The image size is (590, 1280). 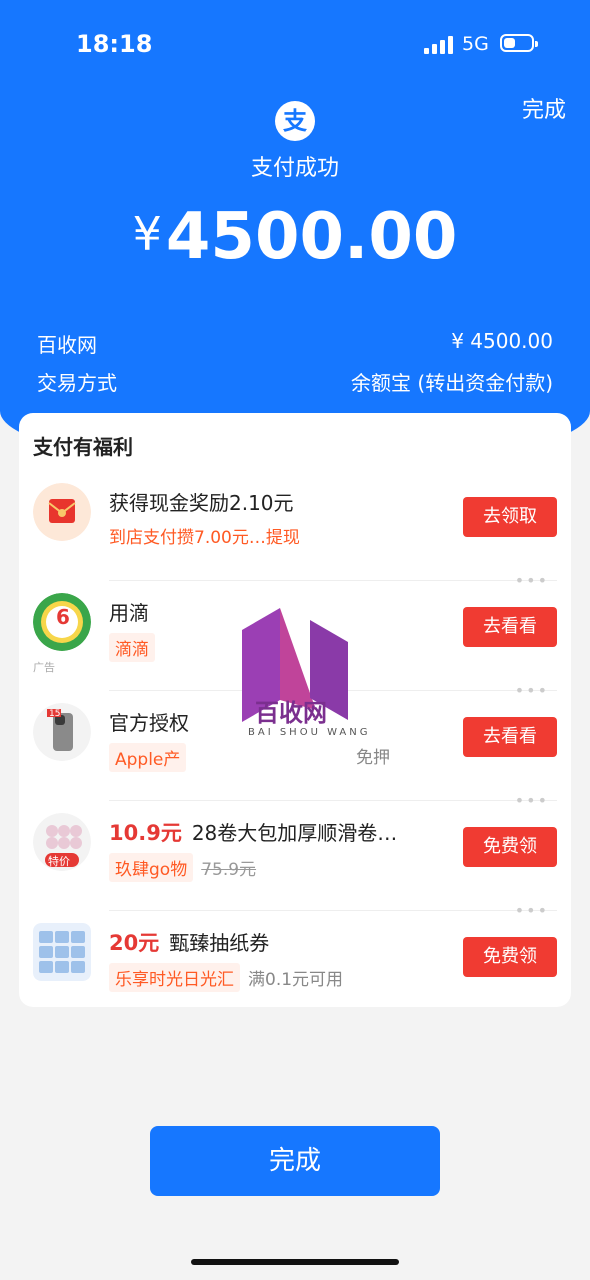 I want to click on merchant-row: 百收网 ¥ 4500.00, so click(x=295, y=343).